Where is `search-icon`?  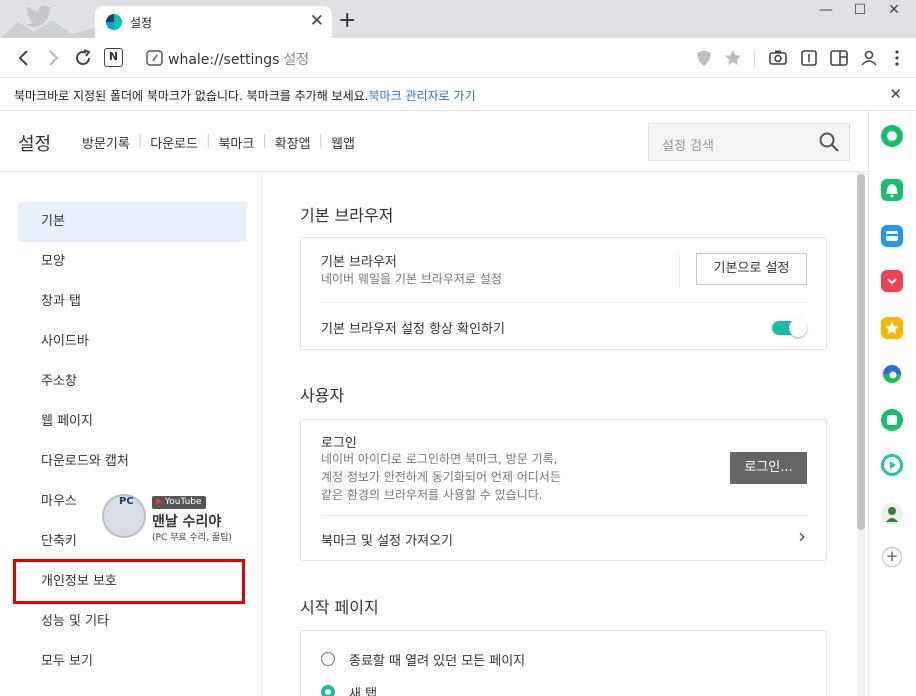 search-icon is located at coordinates (829, 144).